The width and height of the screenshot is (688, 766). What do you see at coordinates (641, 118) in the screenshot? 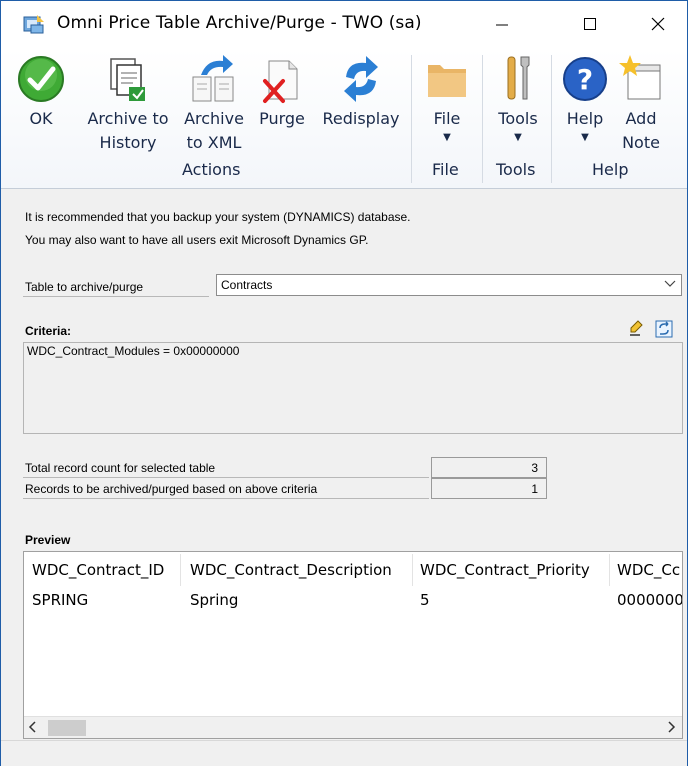
I see `add-note-label-1: Add` at bounding box center [641, 118].